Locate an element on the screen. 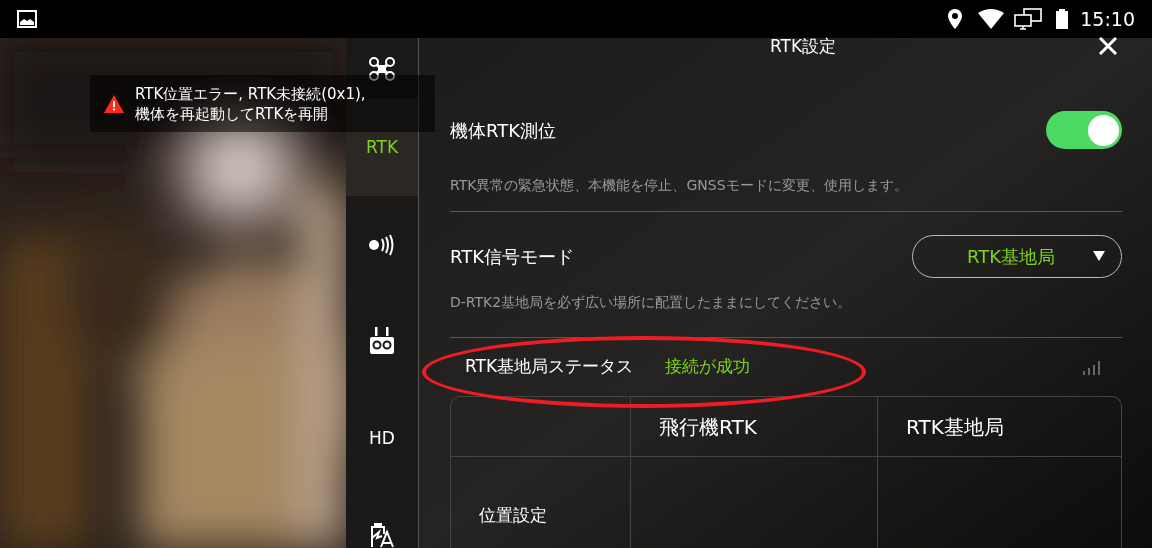  sidebar-tab: HD is located at coordinates (382, 438).